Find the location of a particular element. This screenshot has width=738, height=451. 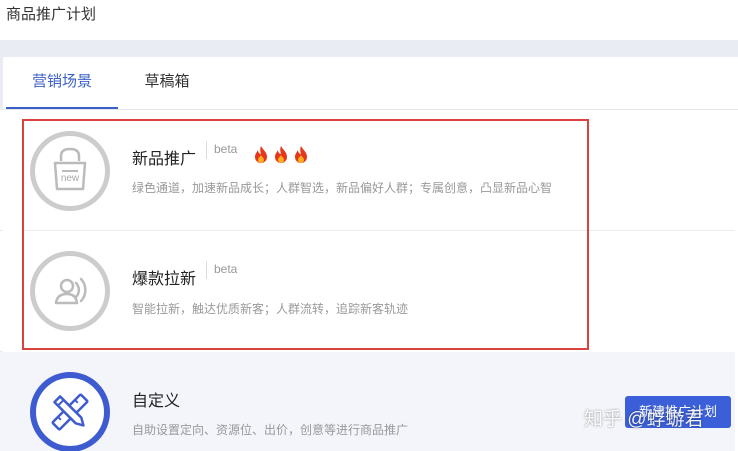

user-signal-icon is located at coordinates (70, 291).